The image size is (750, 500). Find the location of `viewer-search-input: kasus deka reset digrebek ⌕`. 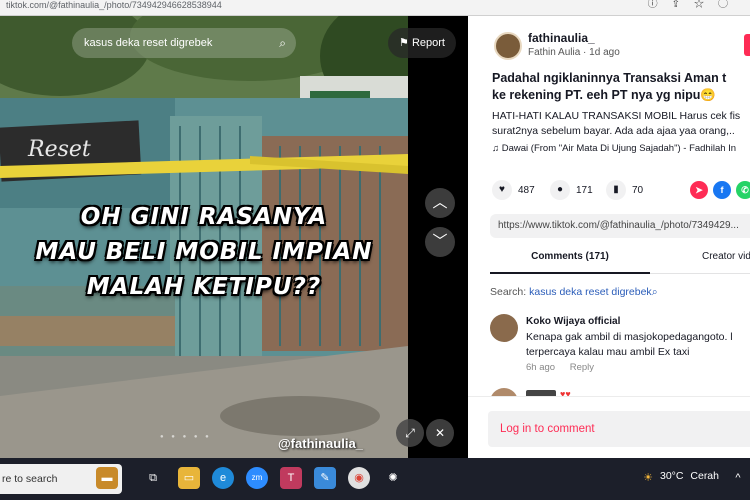

viewer-search-input: kasus deka reset digrebek ⌕ is located at coordinates (184, 43).